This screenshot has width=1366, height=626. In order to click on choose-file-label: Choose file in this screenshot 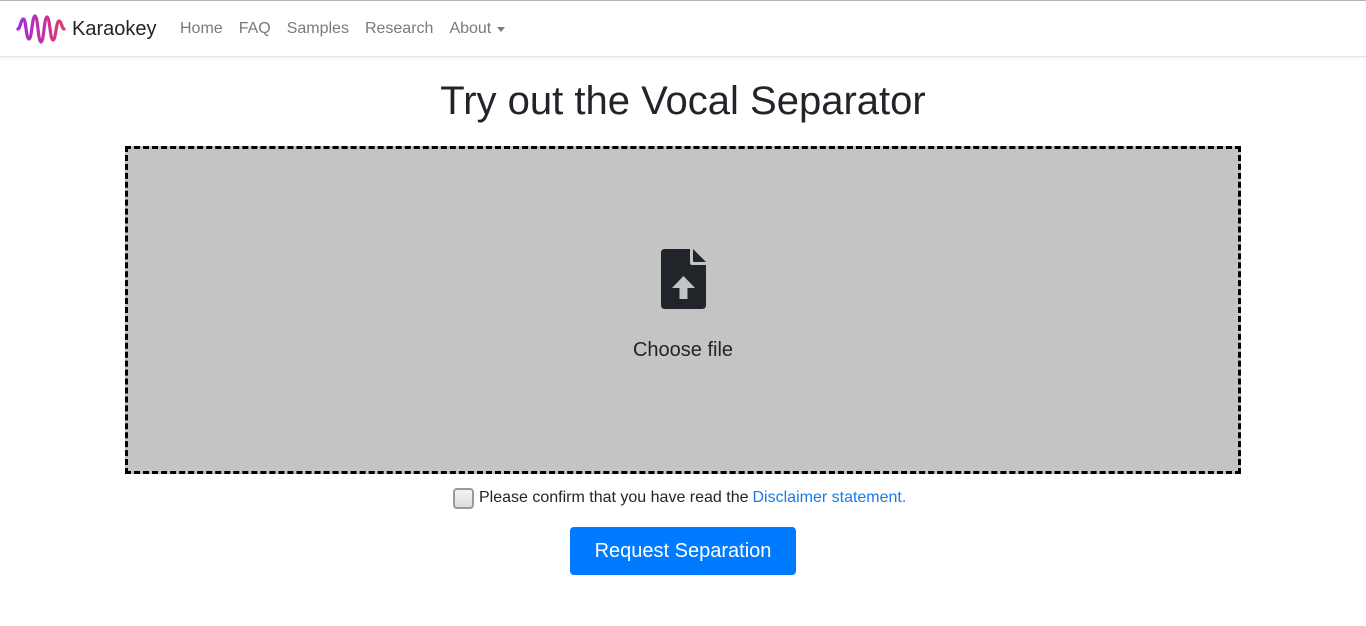, I will do `click(683, 350)`.